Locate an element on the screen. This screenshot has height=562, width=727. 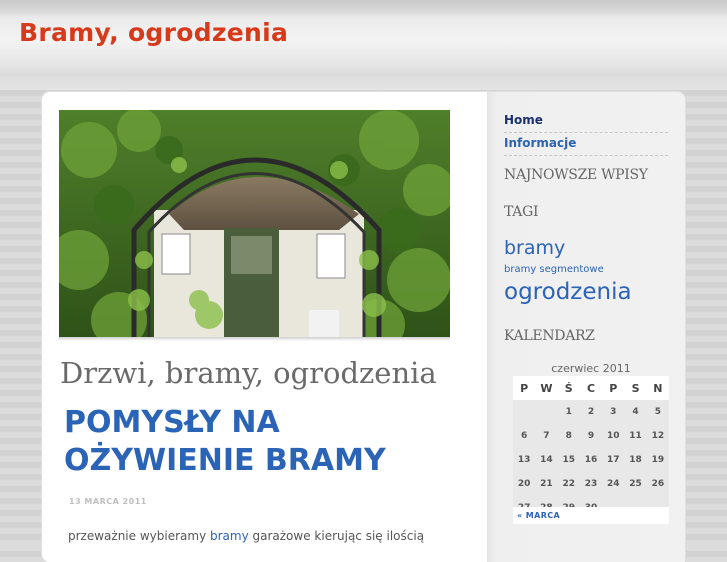
weekday-header: C is located at coordinates (591, 388).